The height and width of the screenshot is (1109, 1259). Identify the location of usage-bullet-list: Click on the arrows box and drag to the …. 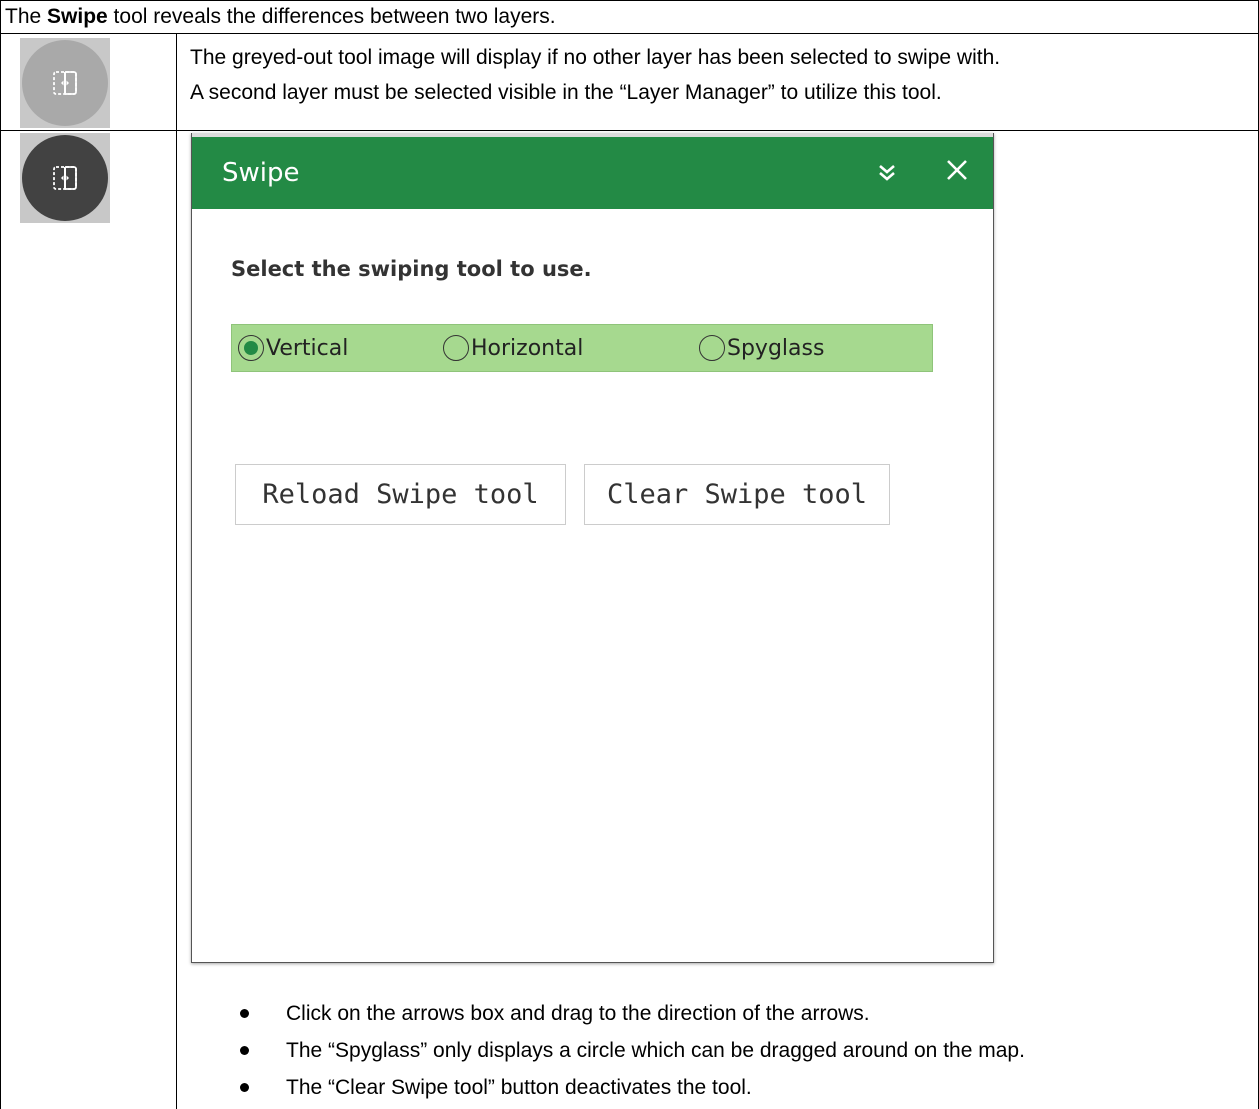
(631, 1052).